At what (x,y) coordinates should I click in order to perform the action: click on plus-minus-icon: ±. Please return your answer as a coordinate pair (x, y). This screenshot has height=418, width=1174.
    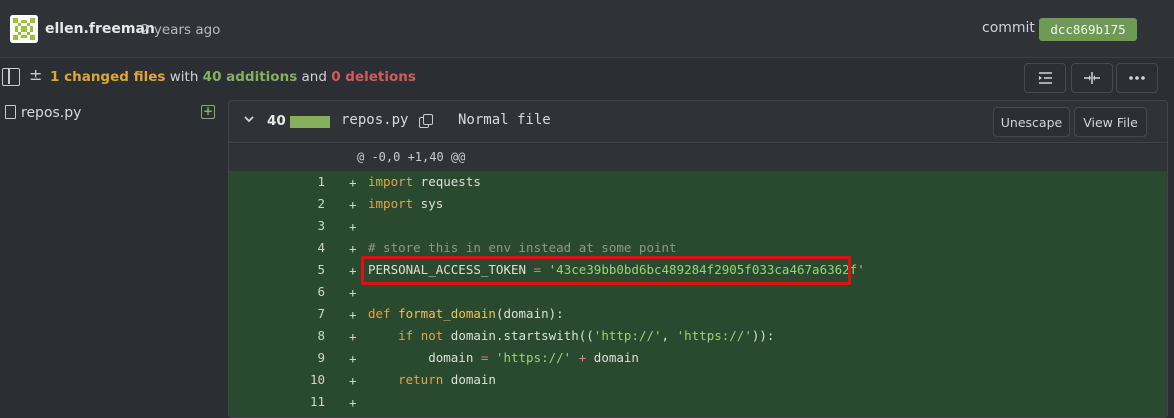
    Looking at the image, I should click on (36, 74).